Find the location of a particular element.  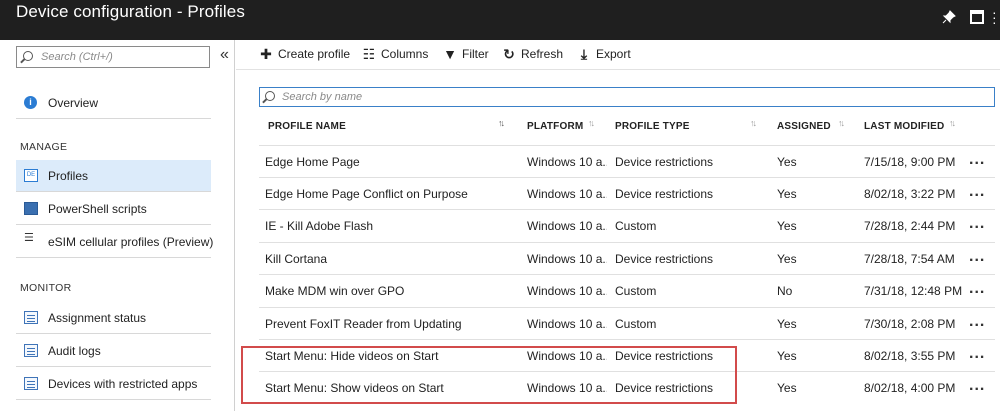

more-vertical-icon: · · · is located at coordinates (996, 17).